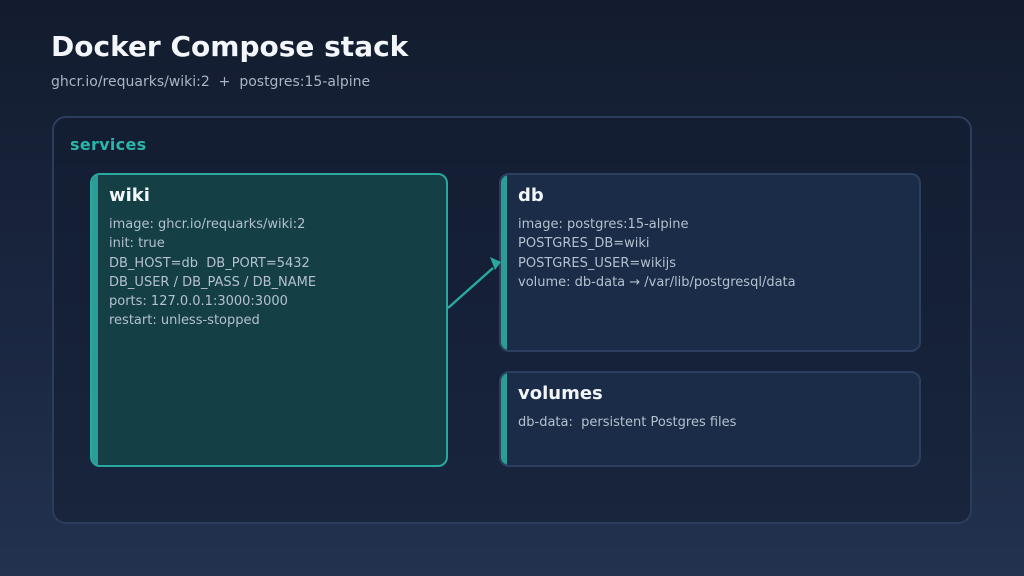 This screenshot has height=576, width=1024. Describe the element at coordinates (108, 144) in the screenshot. I see `services-label: services` at that location.